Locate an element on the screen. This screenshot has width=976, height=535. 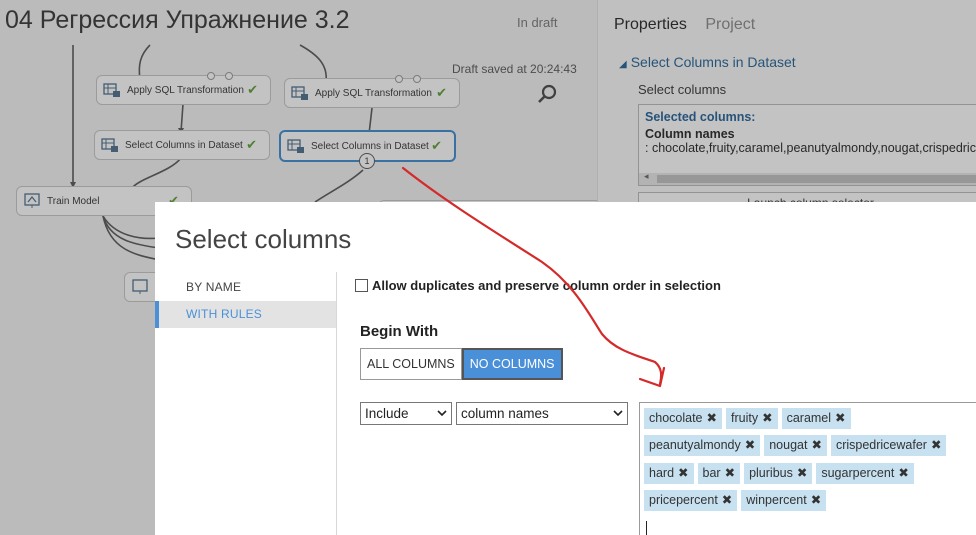
column-tag: fruity ✖ is located at coordinates (752, 418).